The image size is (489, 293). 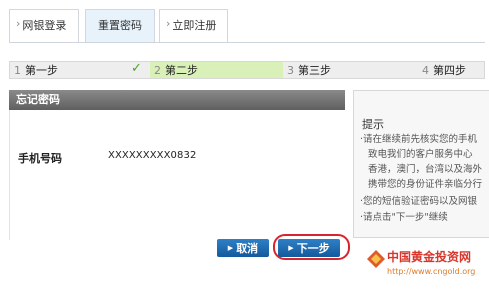 I want to click on tip-line: ·请点击"下一步"继续, so click(x=404, y=217).